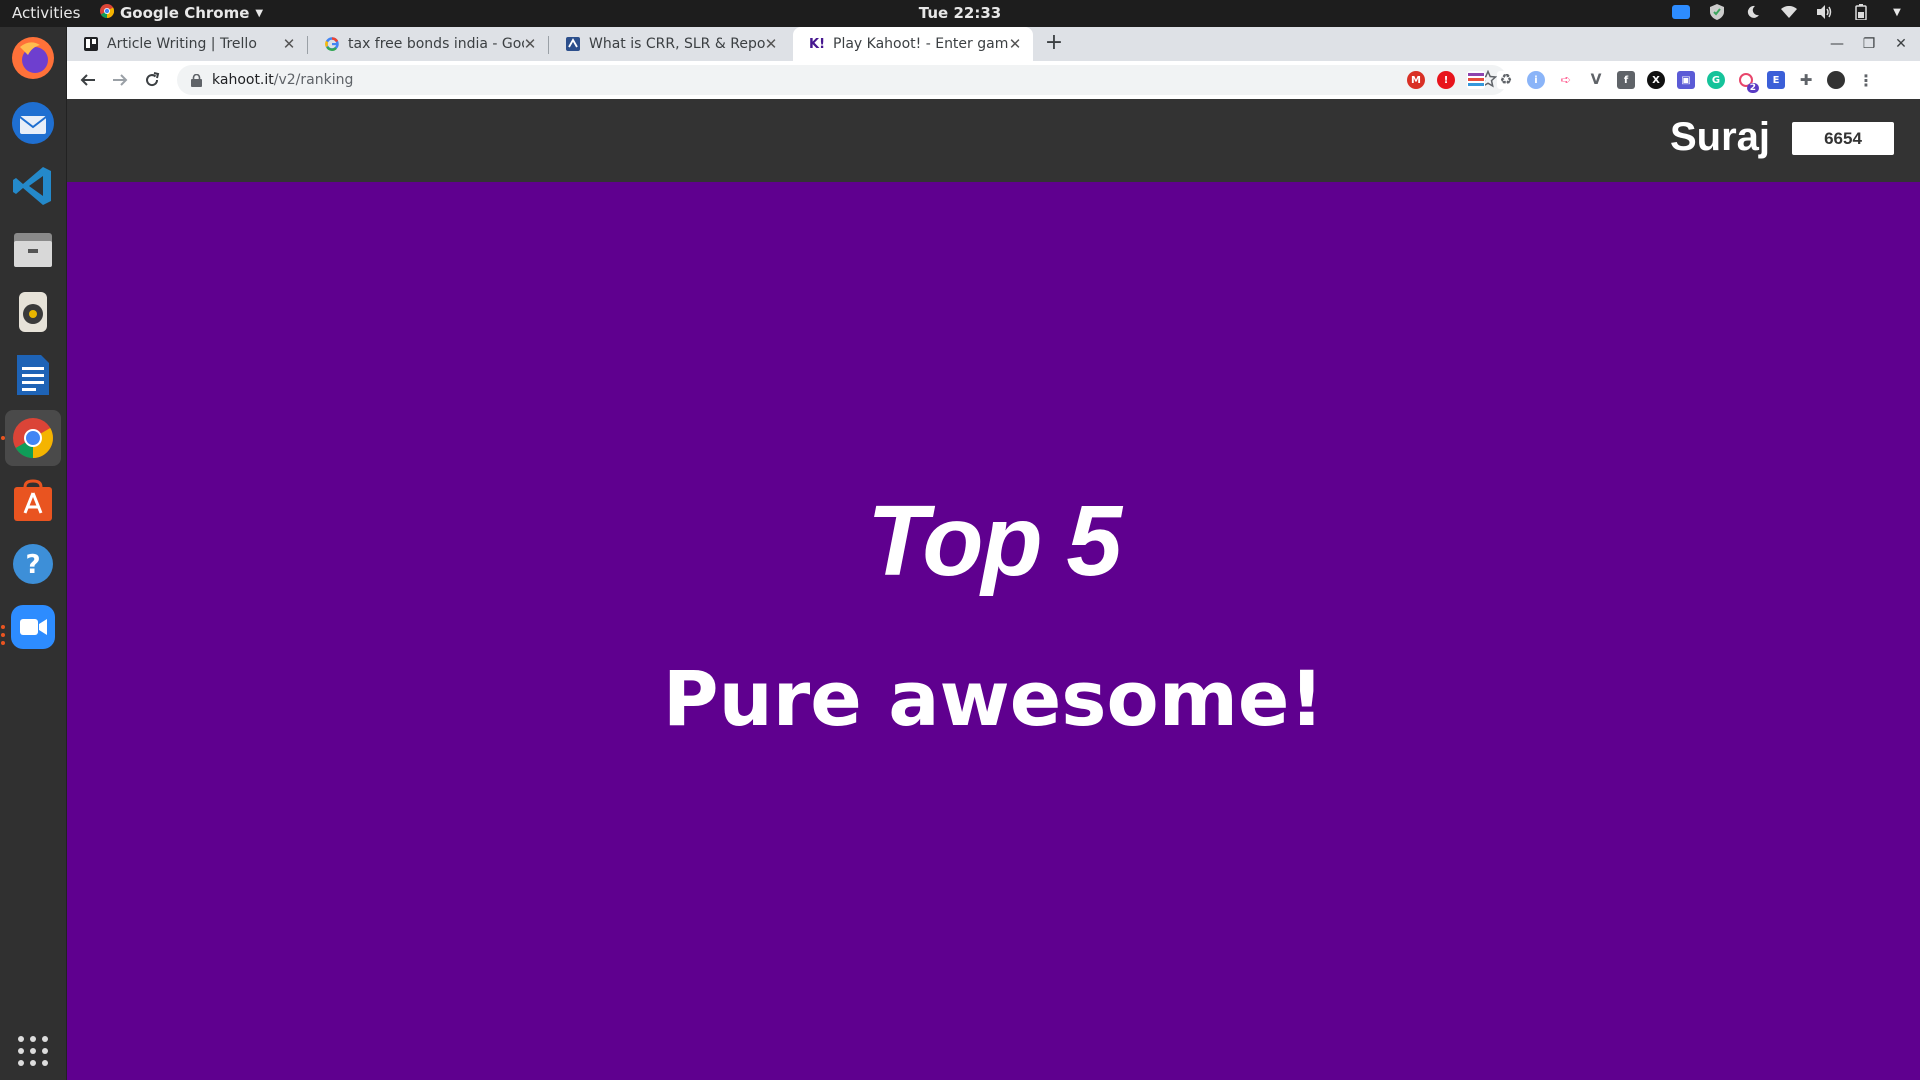 This screenshot has height=1080, width=1920. I want to click on dock-firefox, so click(33, 58).